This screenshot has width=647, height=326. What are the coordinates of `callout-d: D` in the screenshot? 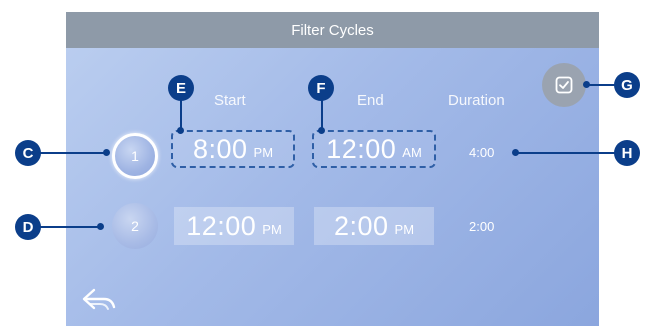 It's located at (28, 227).